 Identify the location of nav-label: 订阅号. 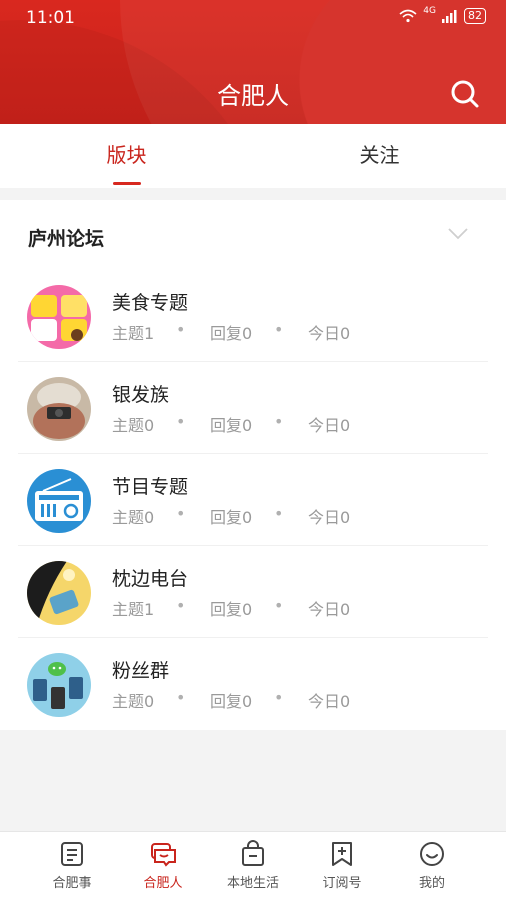
(342, 883).